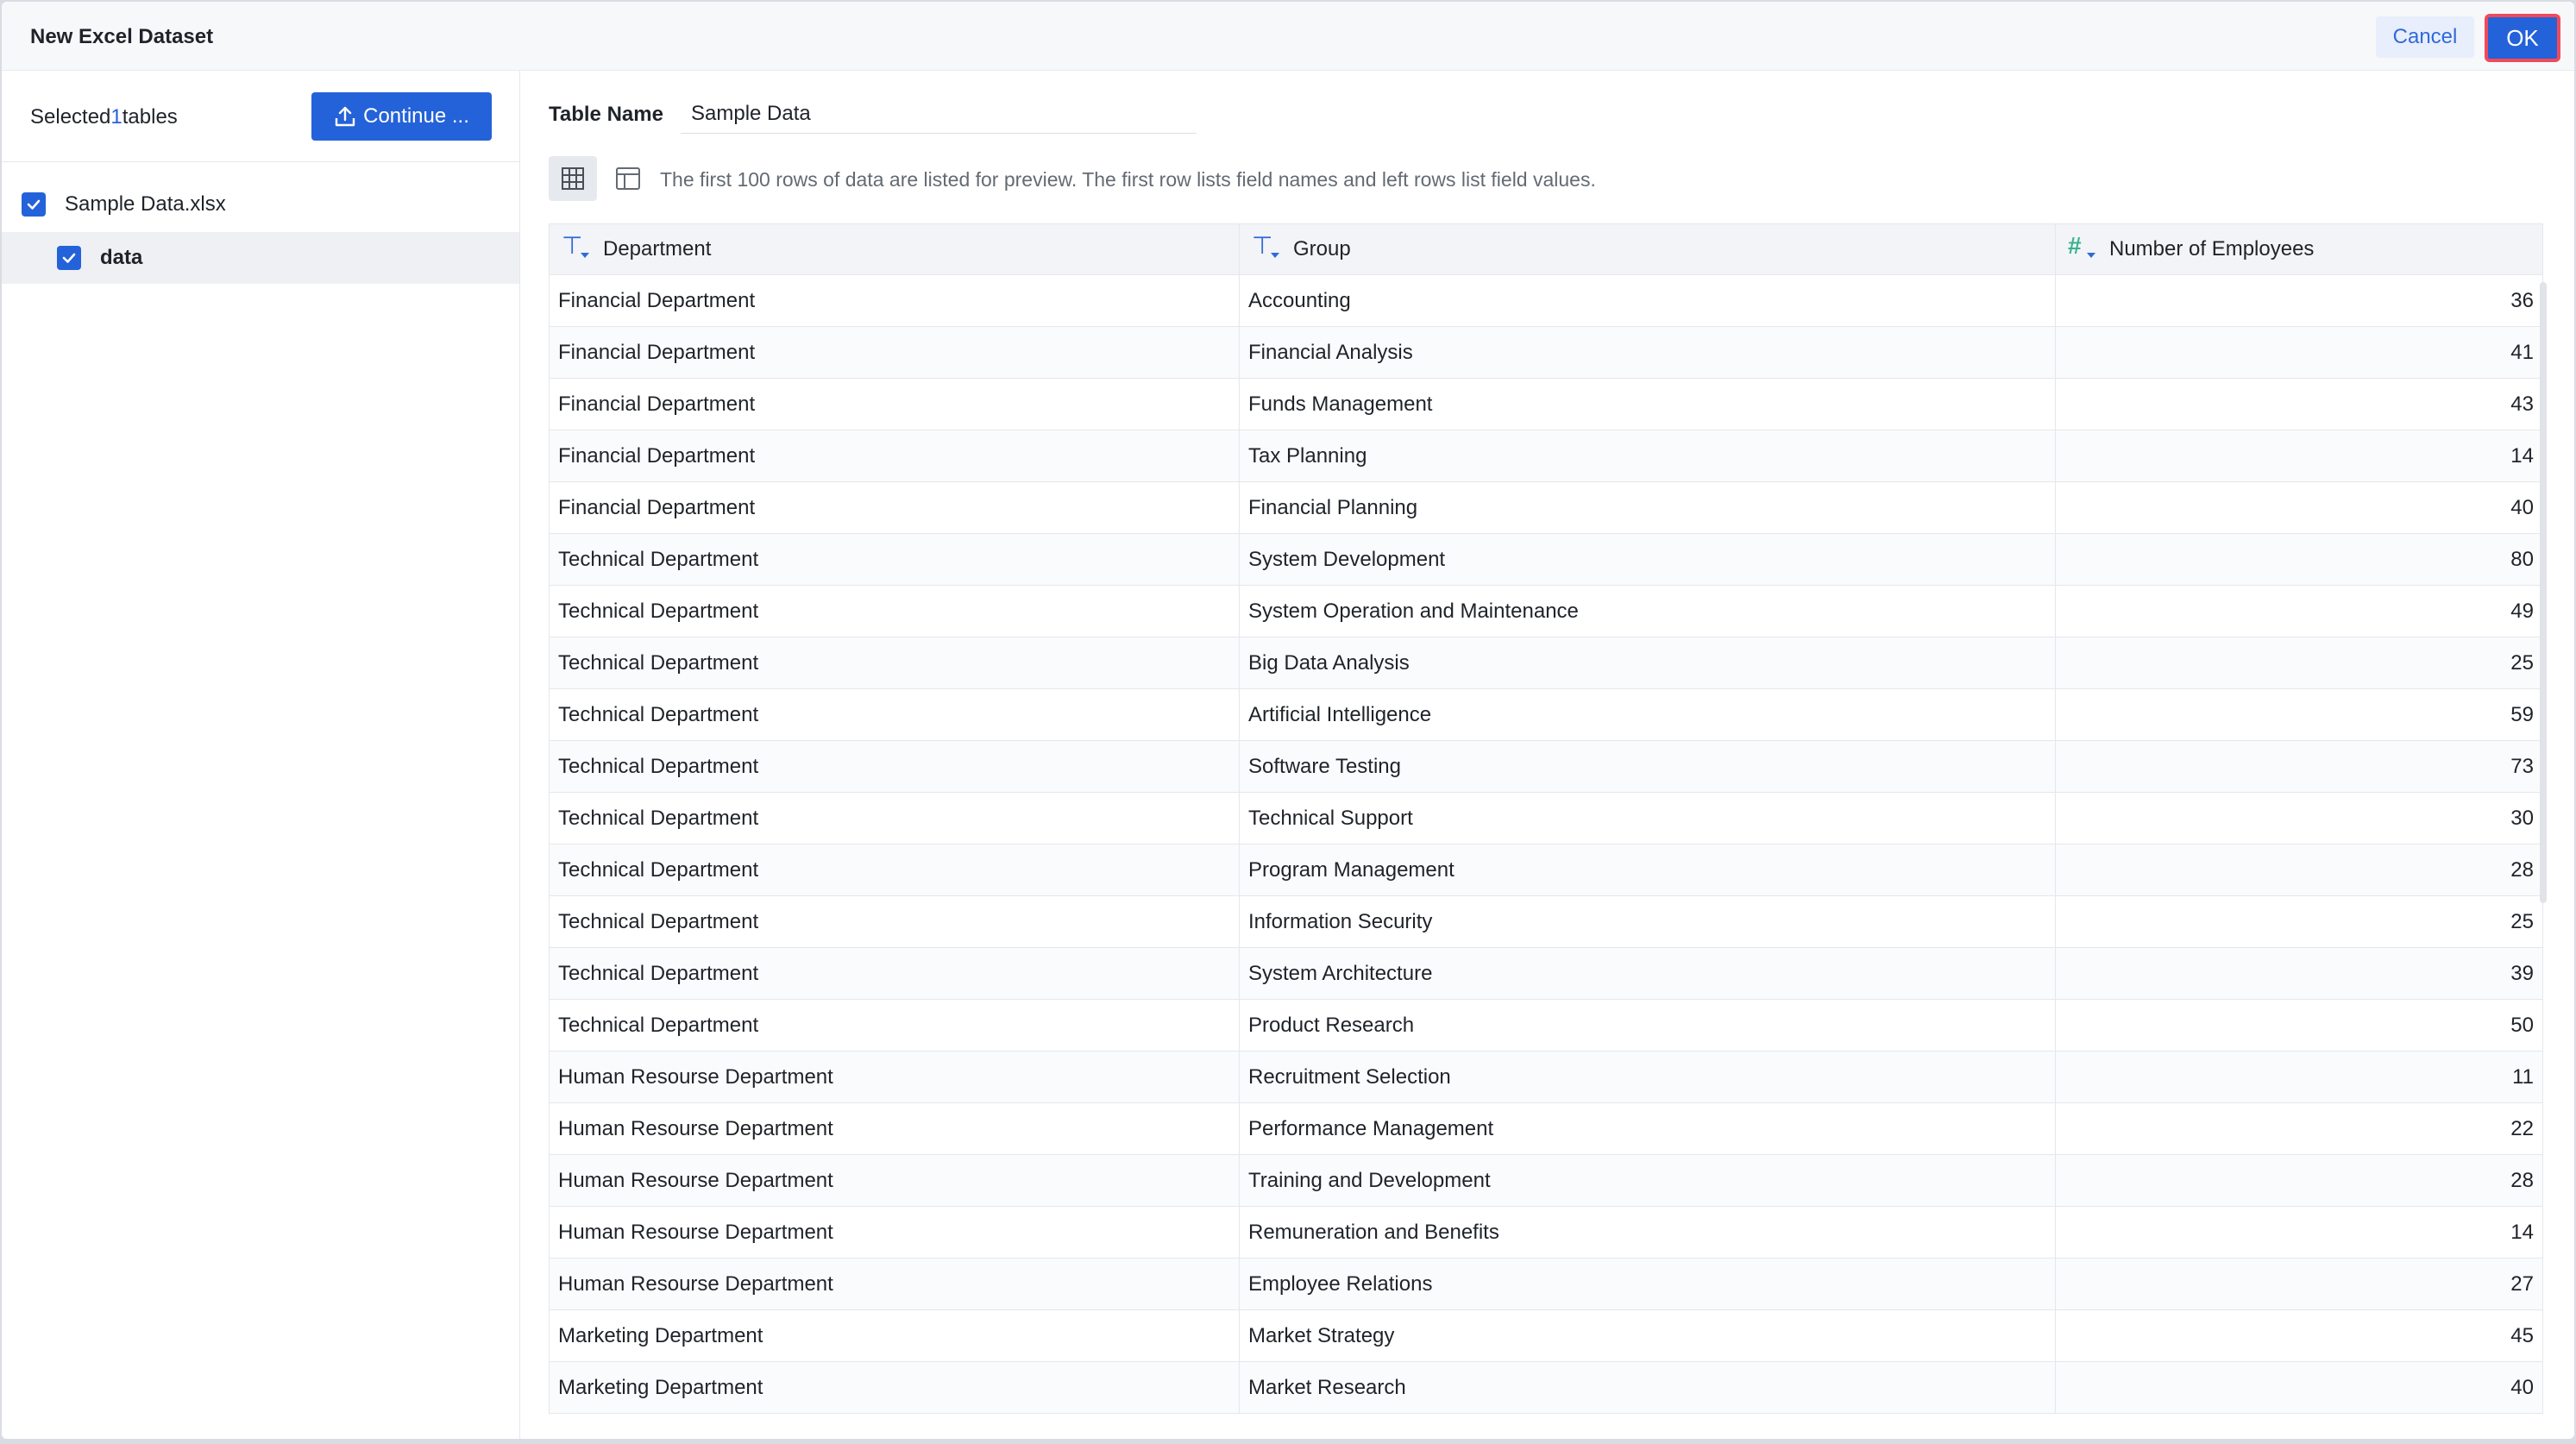 This screenshot has width=2576, height=1444. I want to click on column-header-group: ⊤ Group, so click(1647, 249).